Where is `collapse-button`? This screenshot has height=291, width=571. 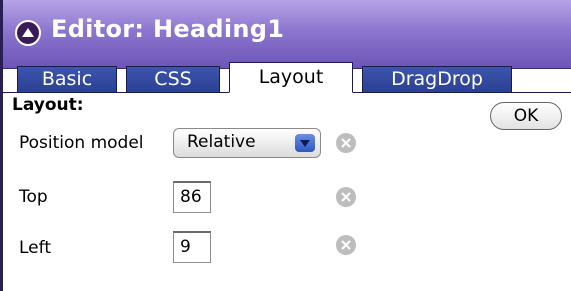 collapse-button is located at coordinates (28, 33).